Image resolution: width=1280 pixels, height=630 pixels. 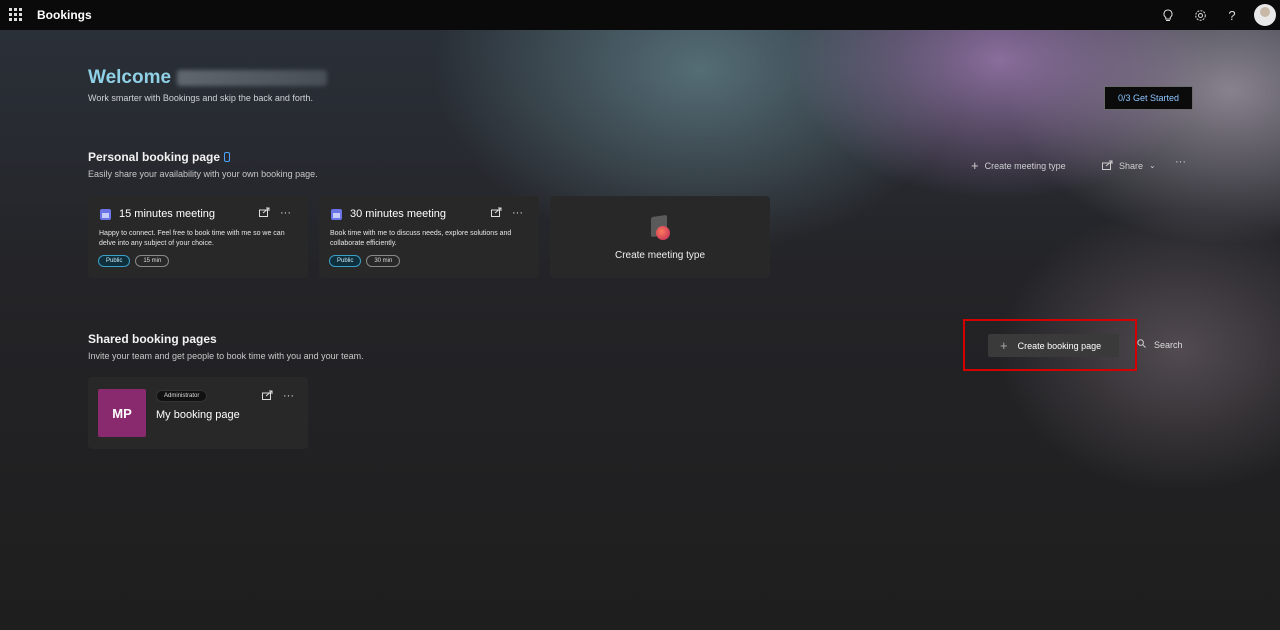 I want to click on share-label: Share, so click(x=1131, y=165).